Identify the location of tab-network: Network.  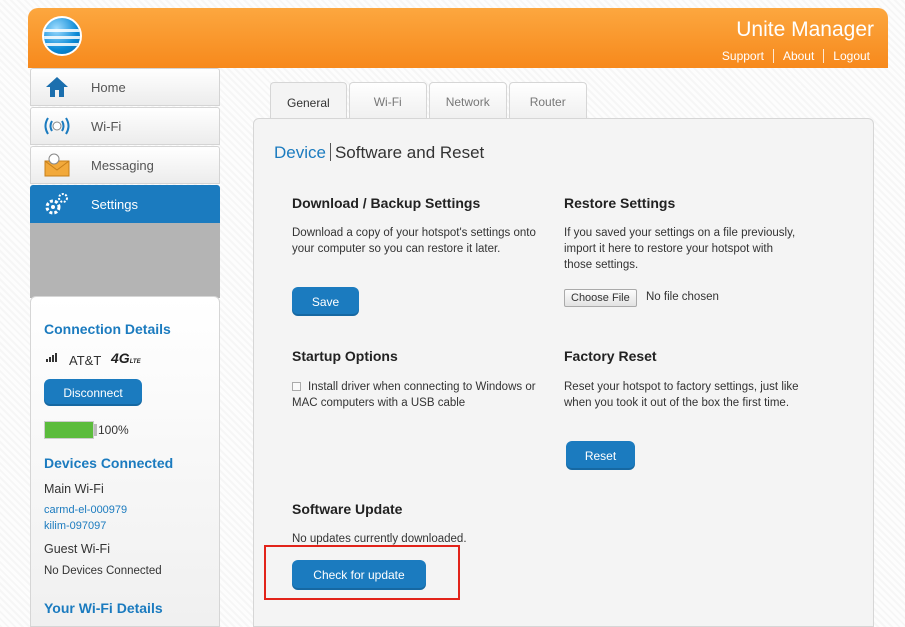
(467, 101).